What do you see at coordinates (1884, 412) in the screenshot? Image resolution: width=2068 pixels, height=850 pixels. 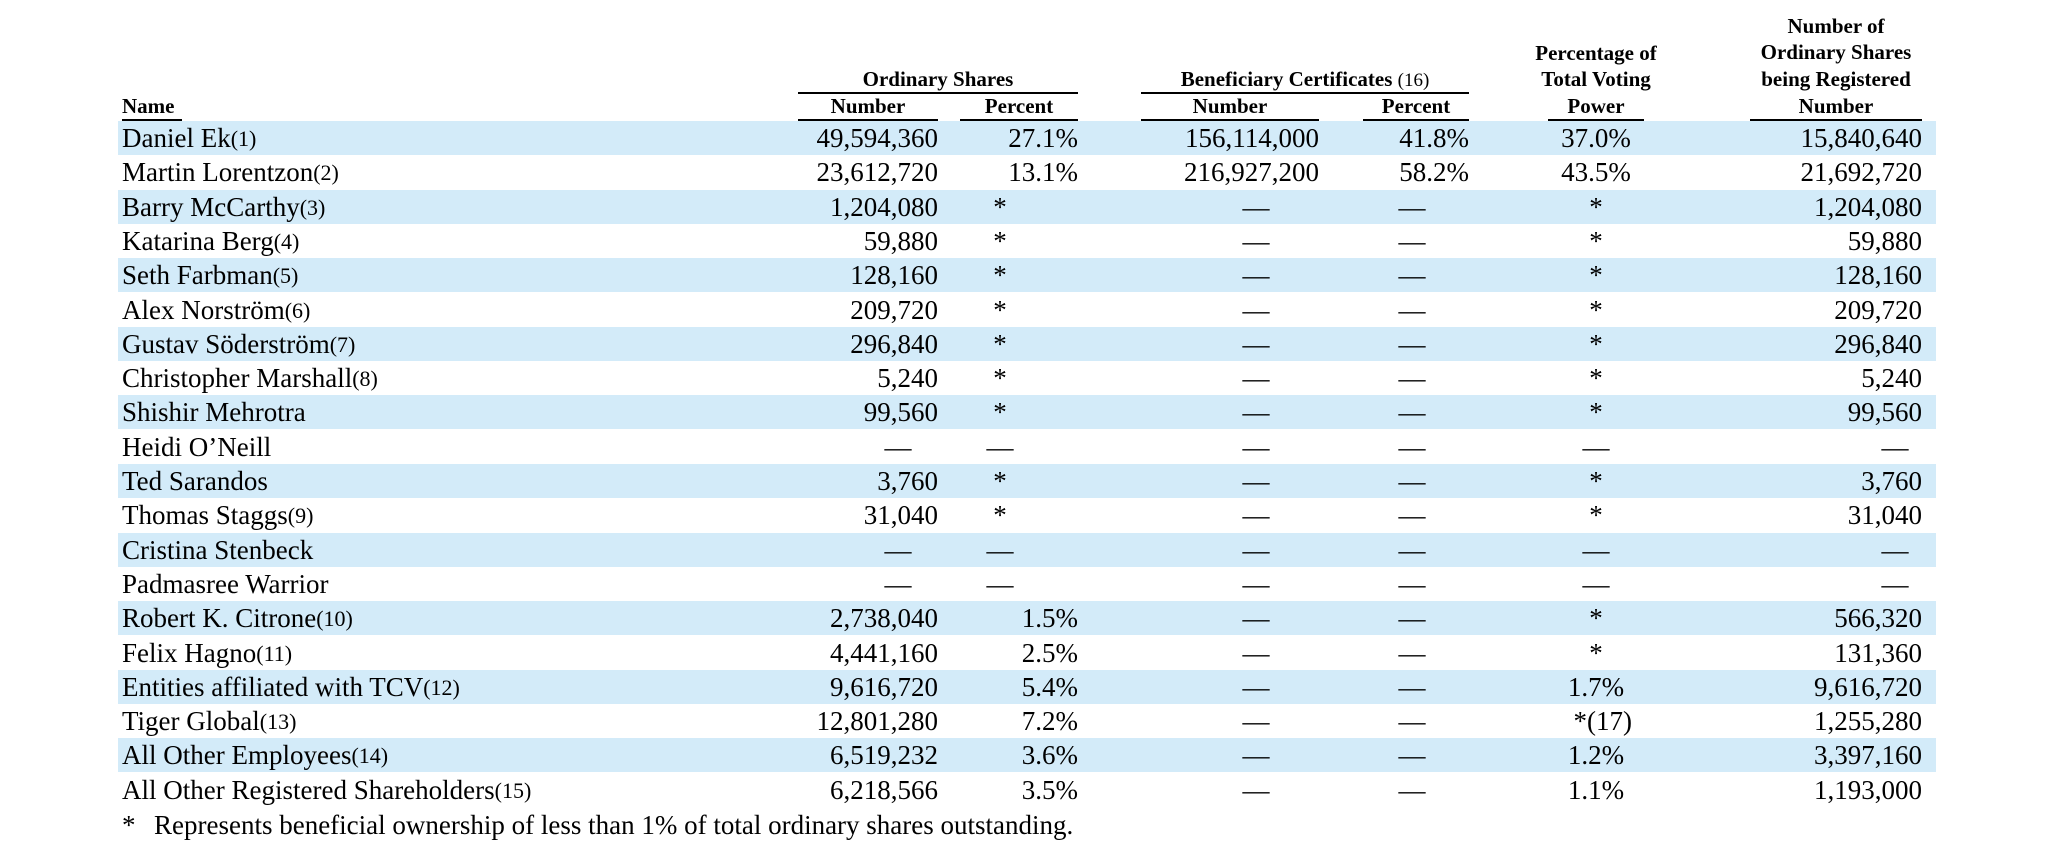 I see `registered-shares-number: 99,560` at bounding box center [1884, 412].